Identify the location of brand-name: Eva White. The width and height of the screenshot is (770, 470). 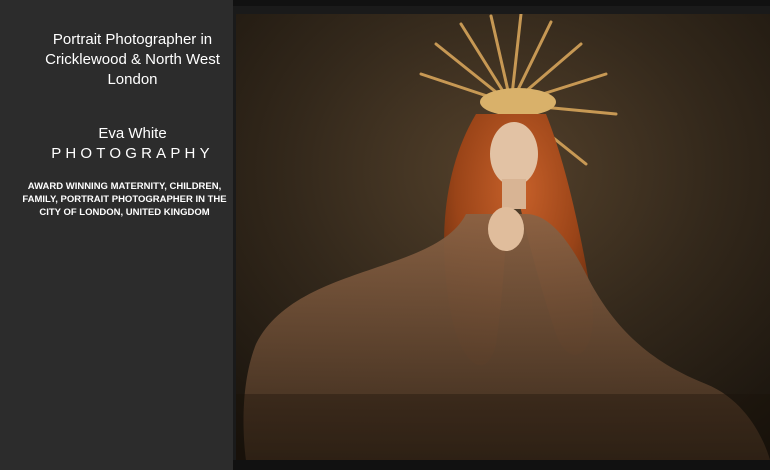
(132, 134).